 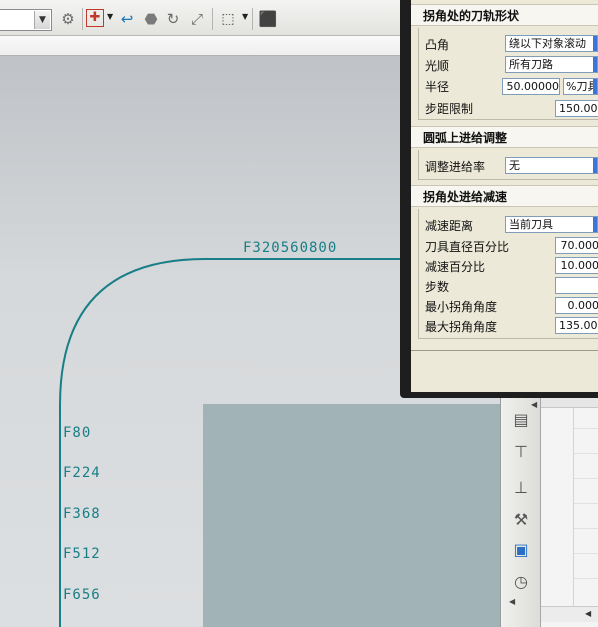 I want to click on section-corner-slowdown-header: 拐角处进给减速, so click(x=504, y=196).